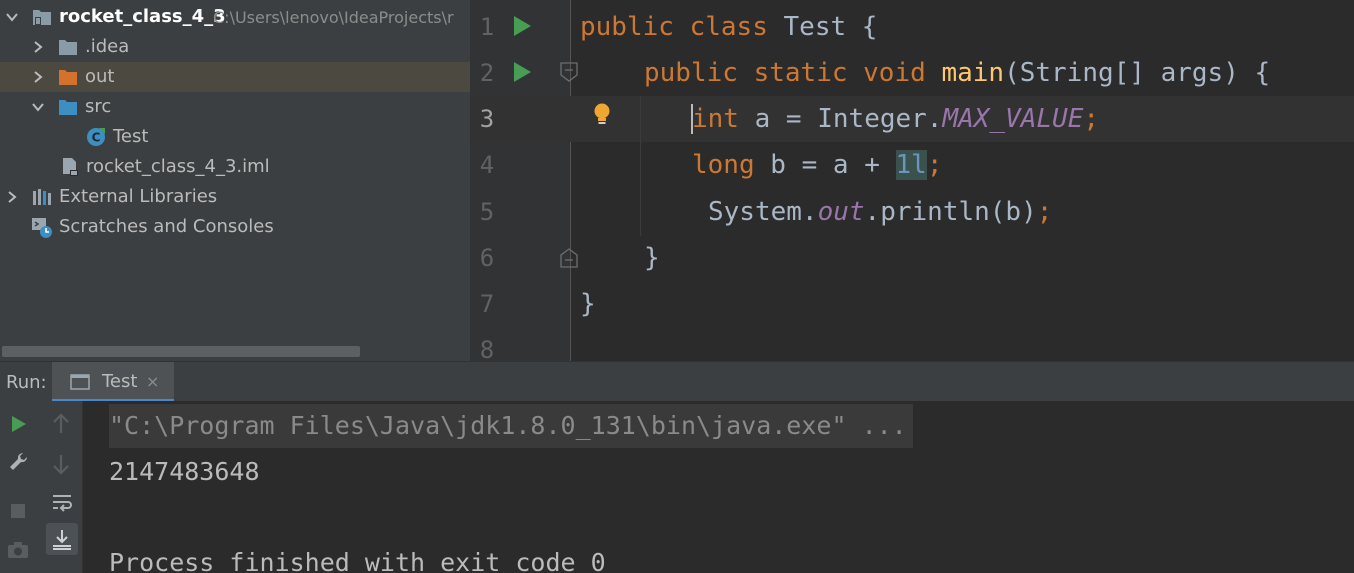 Image resolution: width=1354 pixels, height=573 pixels. I want to click on code-line-7: }, so click(588, 304).